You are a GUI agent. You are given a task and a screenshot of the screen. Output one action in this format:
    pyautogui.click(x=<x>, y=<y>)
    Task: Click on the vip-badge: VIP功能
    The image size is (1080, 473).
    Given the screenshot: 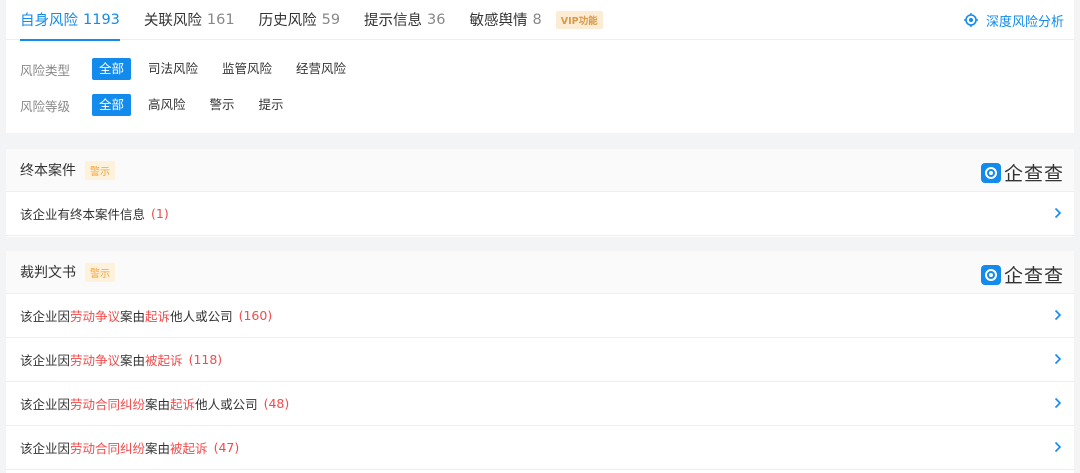 What is the action you would take?
    pyautogui.click(x=579, y=19)
    